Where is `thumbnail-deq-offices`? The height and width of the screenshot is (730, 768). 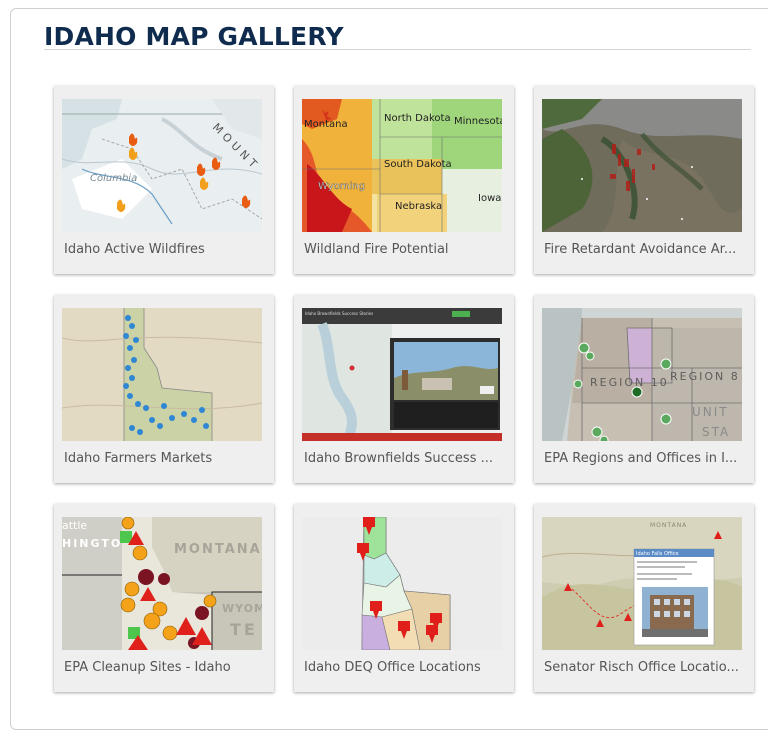
thumbnail-deq-offices is located at coordinates (402, 583).